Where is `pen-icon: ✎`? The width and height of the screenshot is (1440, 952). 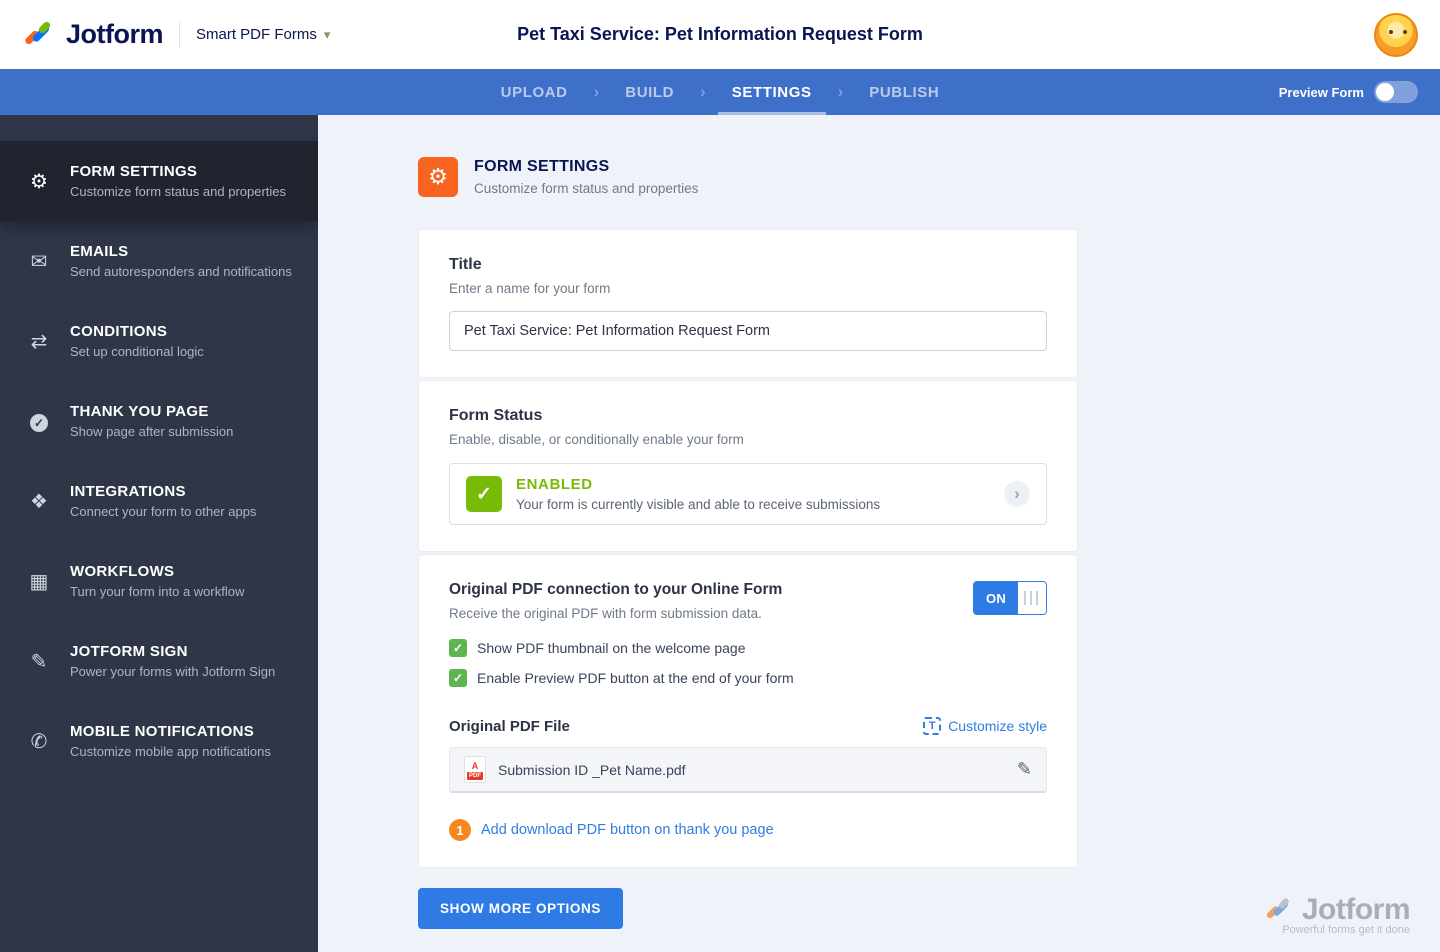
pen-icon: ✎ is located at coordinates (39, 661).